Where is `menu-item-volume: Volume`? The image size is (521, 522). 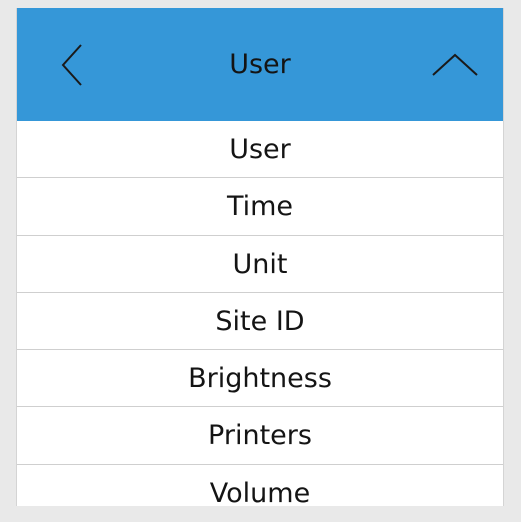 menu-item-volume: Volume is located at coordinates (260, 493).